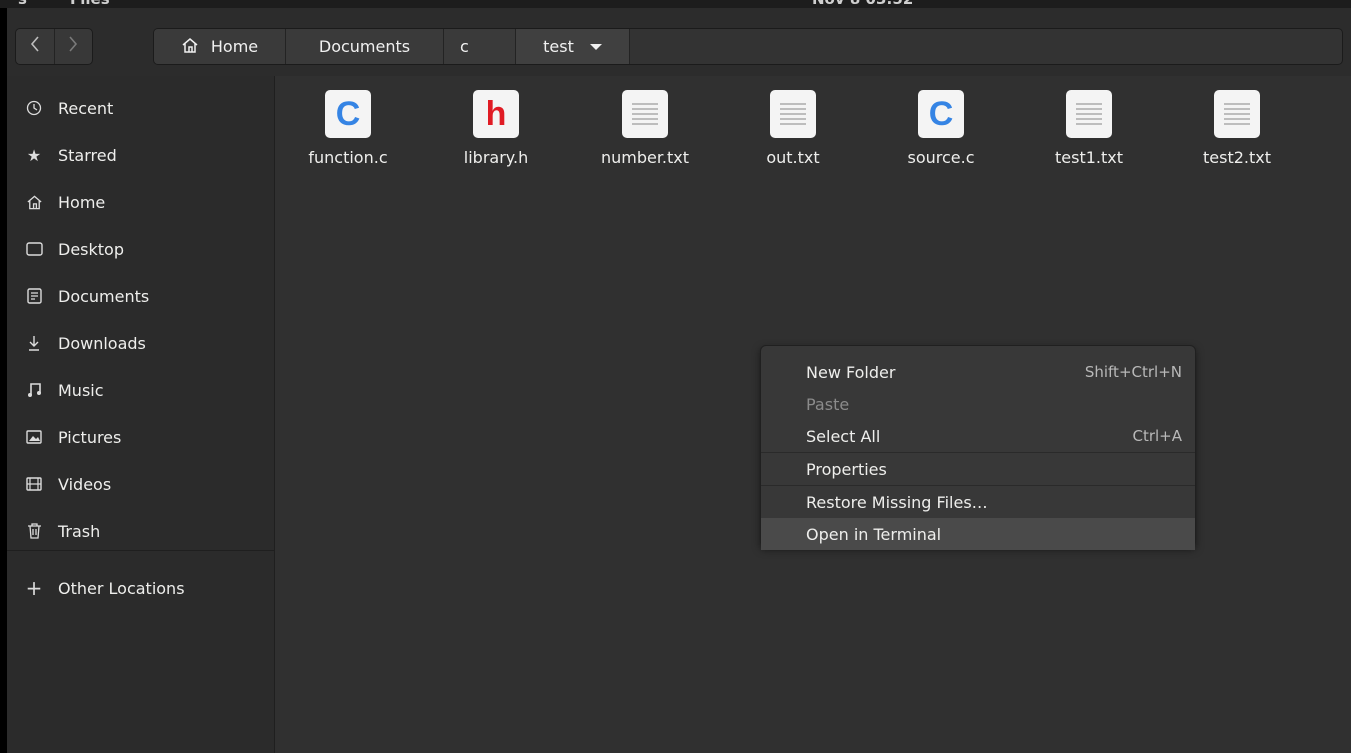 The image size is (1351, 753). Describe the element at coordinates (140, 202) in the screenshot. I see `sidebar-item-home: Home` at that location.